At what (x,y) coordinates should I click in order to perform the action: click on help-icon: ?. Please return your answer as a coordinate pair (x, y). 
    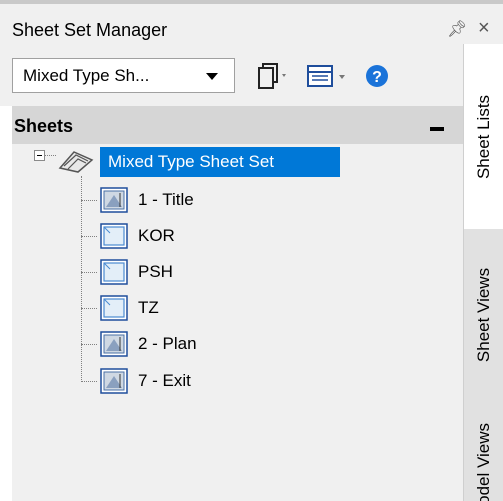
    Looking at the image, I should click on (377, 76).